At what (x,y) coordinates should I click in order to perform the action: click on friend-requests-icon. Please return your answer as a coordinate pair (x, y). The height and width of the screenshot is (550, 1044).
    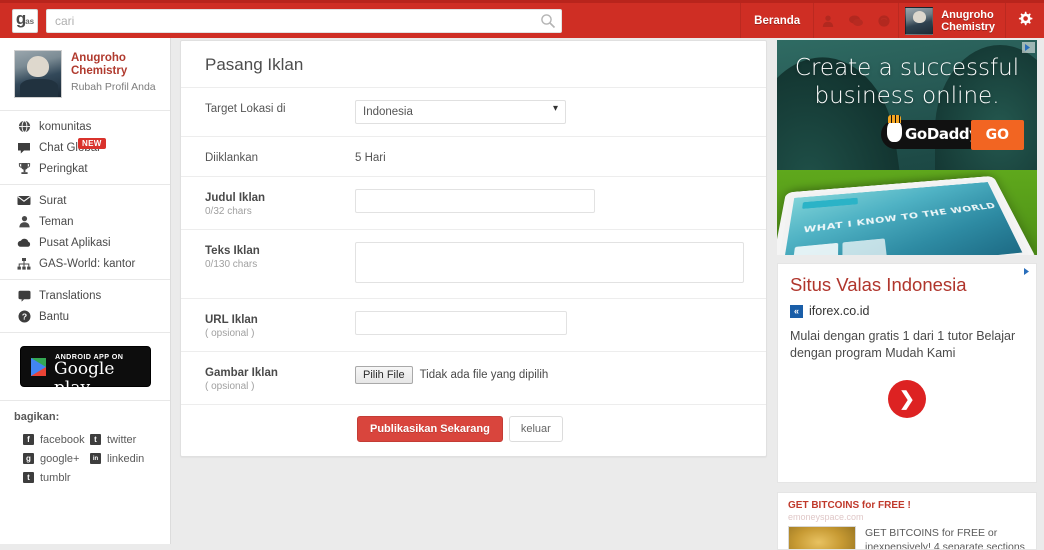
    Looking at the image, I should click on (828, 20).